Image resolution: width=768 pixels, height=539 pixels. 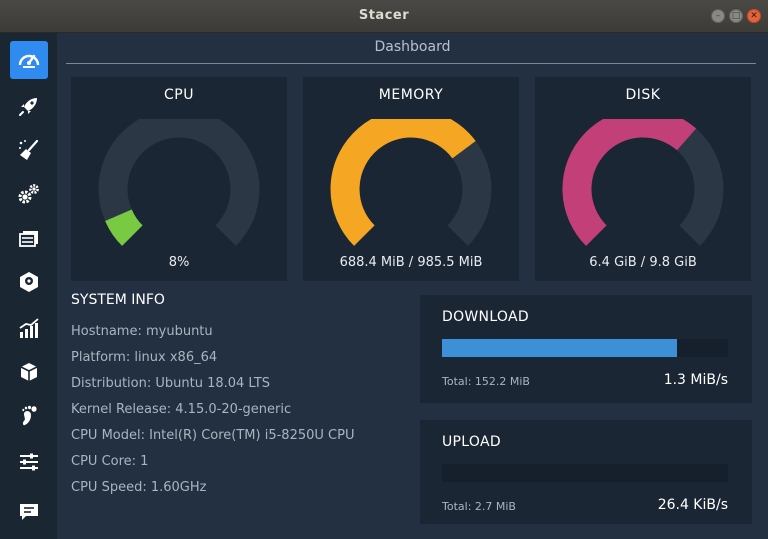 What do you see at coordinates (643, 262) in the screenshot?
I see `disk-usage-value: 6.4 GiB / 9.8 GiB` at bounding box center [643, 262].